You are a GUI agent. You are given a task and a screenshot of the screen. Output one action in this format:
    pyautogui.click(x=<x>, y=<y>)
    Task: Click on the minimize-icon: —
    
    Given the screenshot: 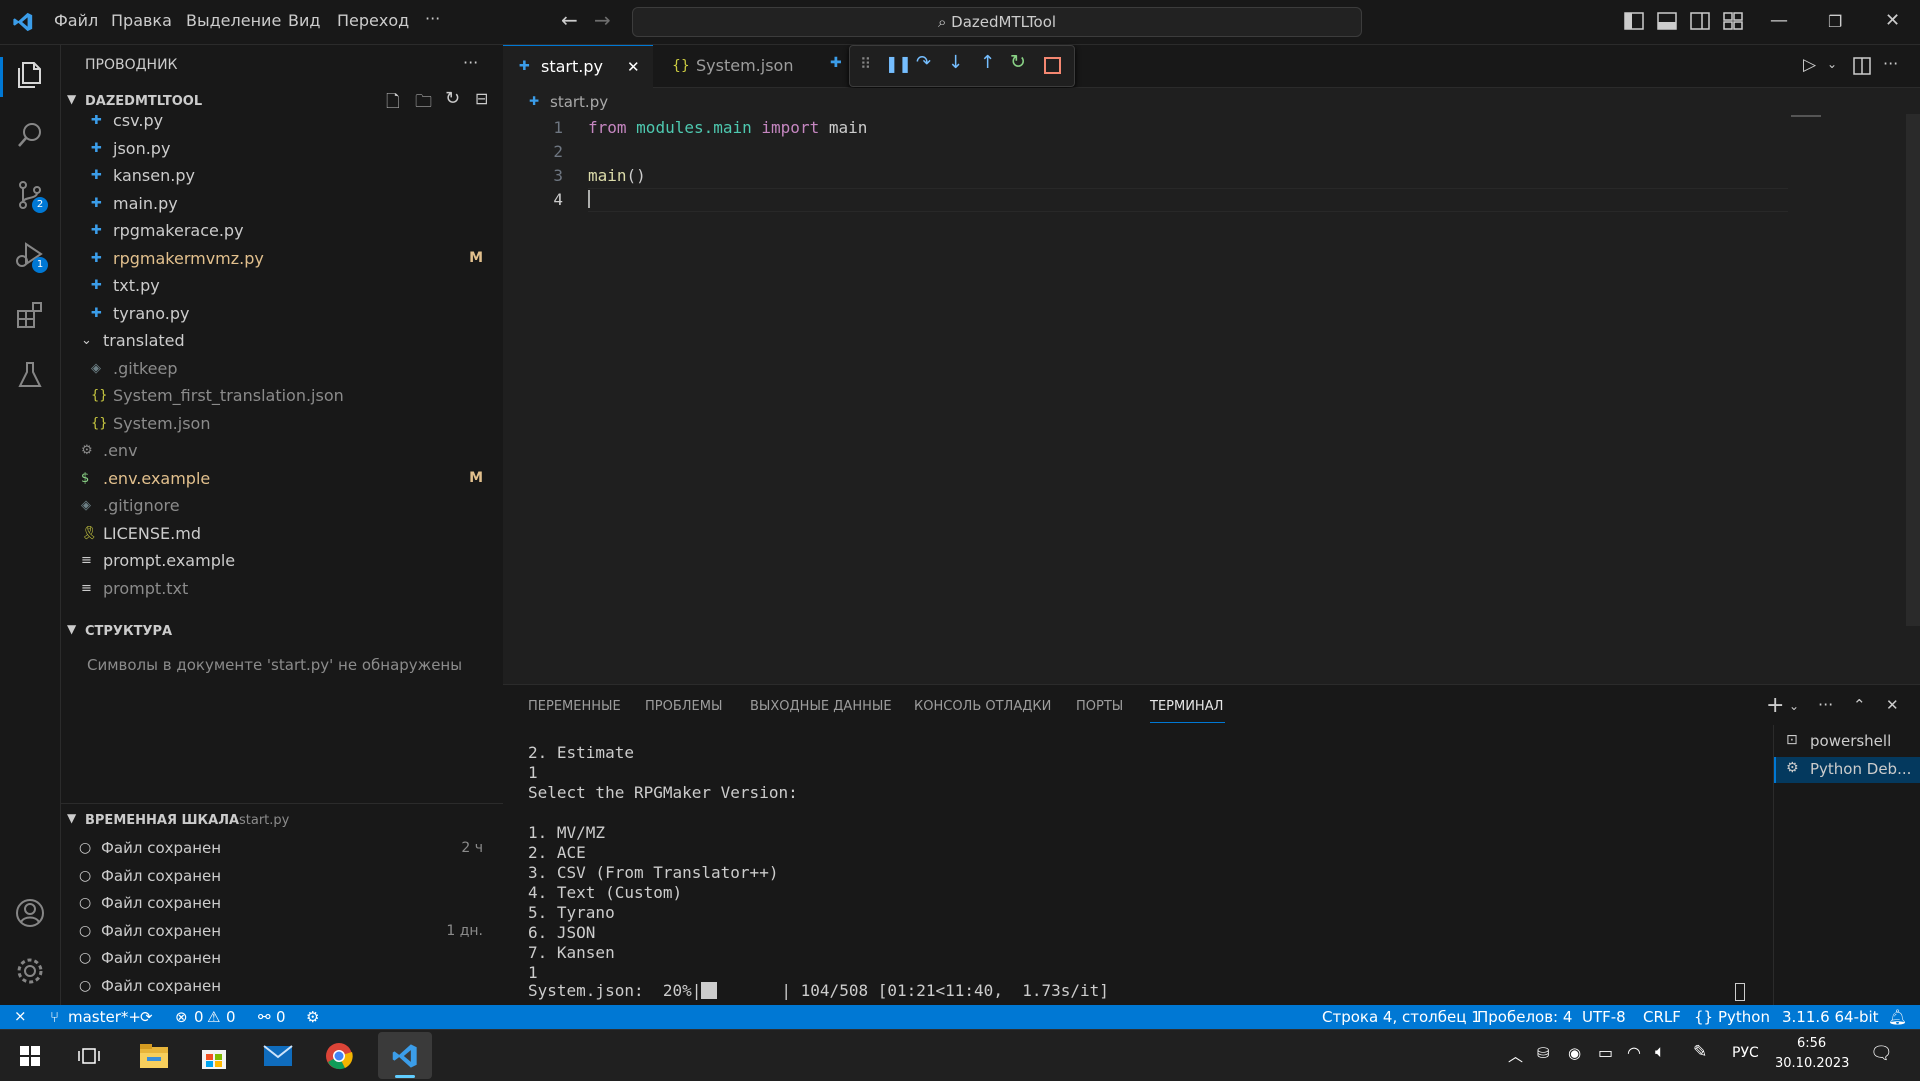 What is the action you would take?
    pyautogui.click(x=1779, y=20)
    